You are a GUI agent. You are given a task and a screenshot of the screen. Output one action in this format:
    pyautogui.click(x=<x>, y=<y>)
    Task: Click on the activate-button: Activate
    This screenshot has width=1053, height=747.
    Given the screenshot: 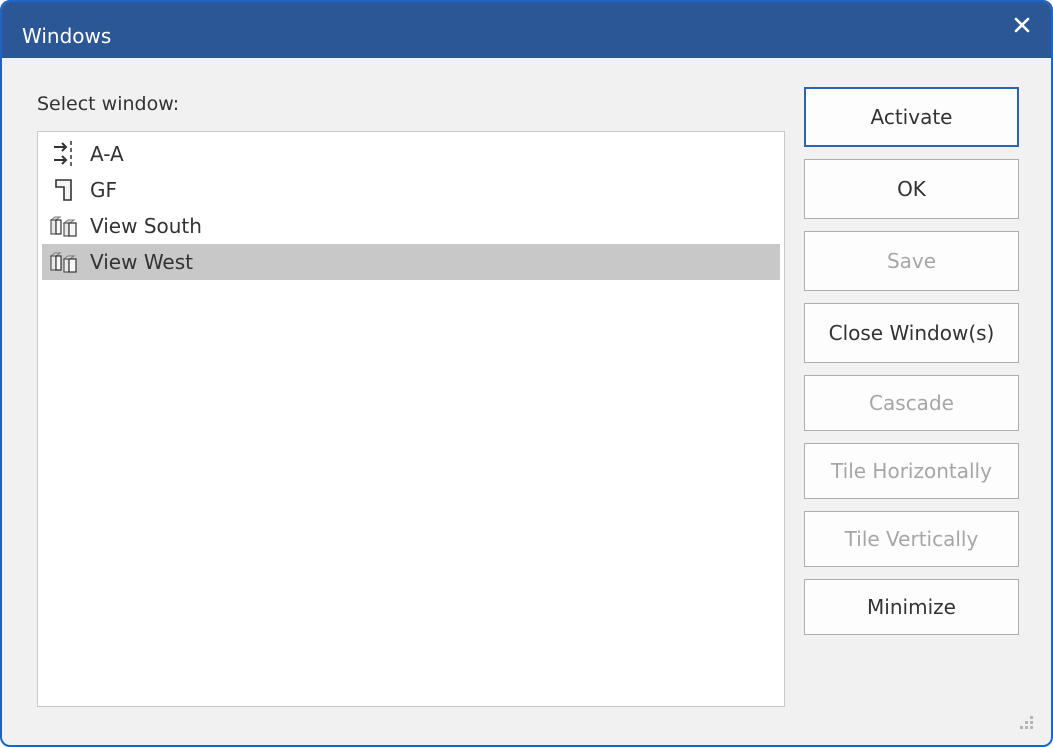 What is the action you would take?
    pyautogui.click(x=911, y=117)
    